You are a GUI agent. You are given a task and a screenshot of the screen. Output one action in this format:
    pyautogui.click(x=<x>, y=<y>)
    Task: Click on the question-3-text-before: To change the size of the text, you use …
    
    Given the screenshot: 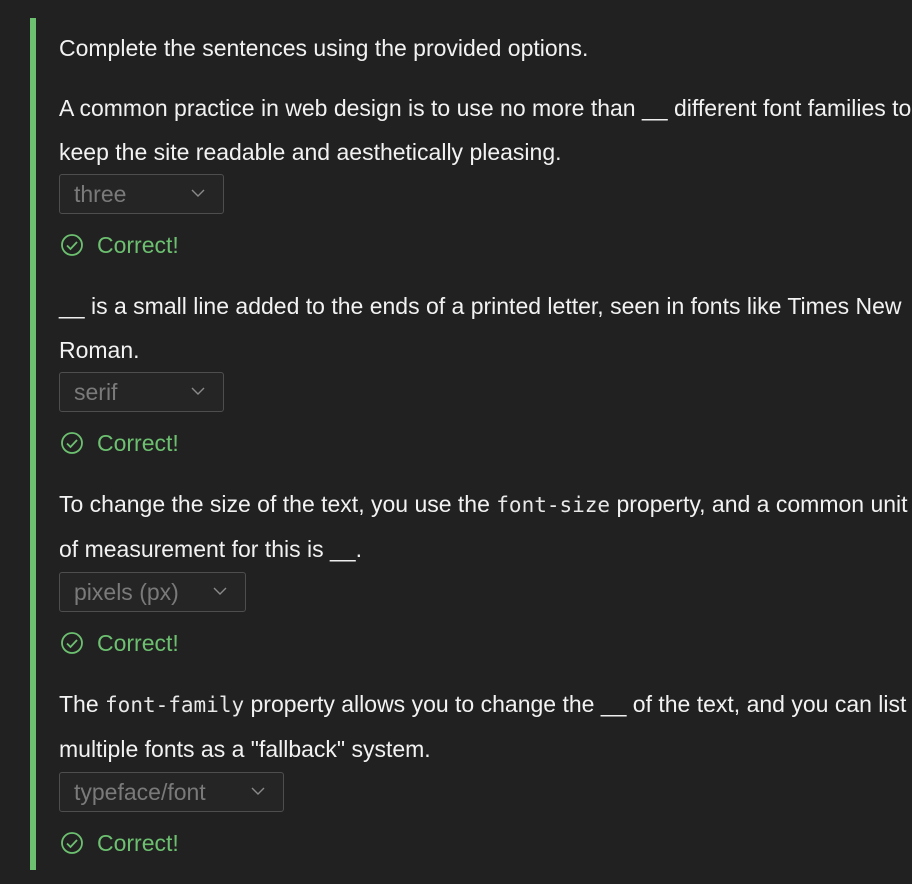 What is the action you would take?
    pyautogui.click(x=278, y=504)
    